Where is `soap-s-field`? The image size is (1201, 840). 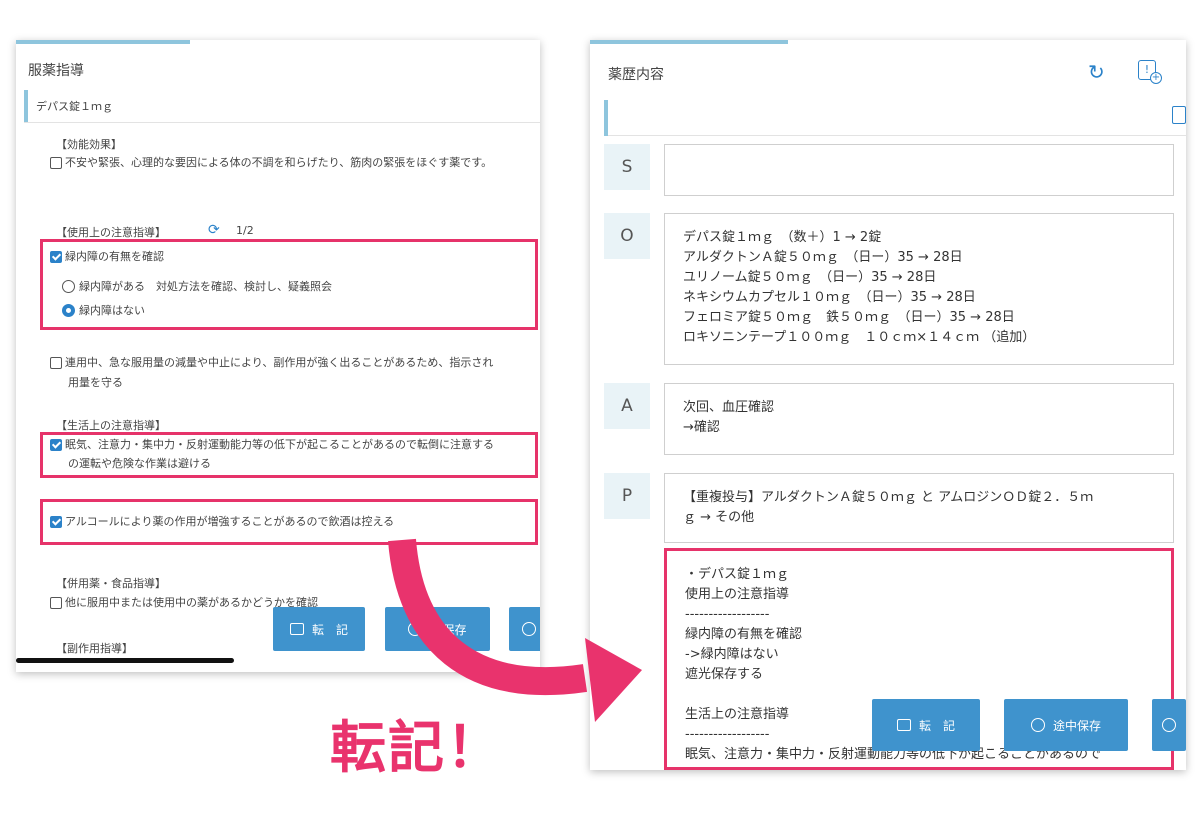 soap-s-field is located at coordinates (919, 170).